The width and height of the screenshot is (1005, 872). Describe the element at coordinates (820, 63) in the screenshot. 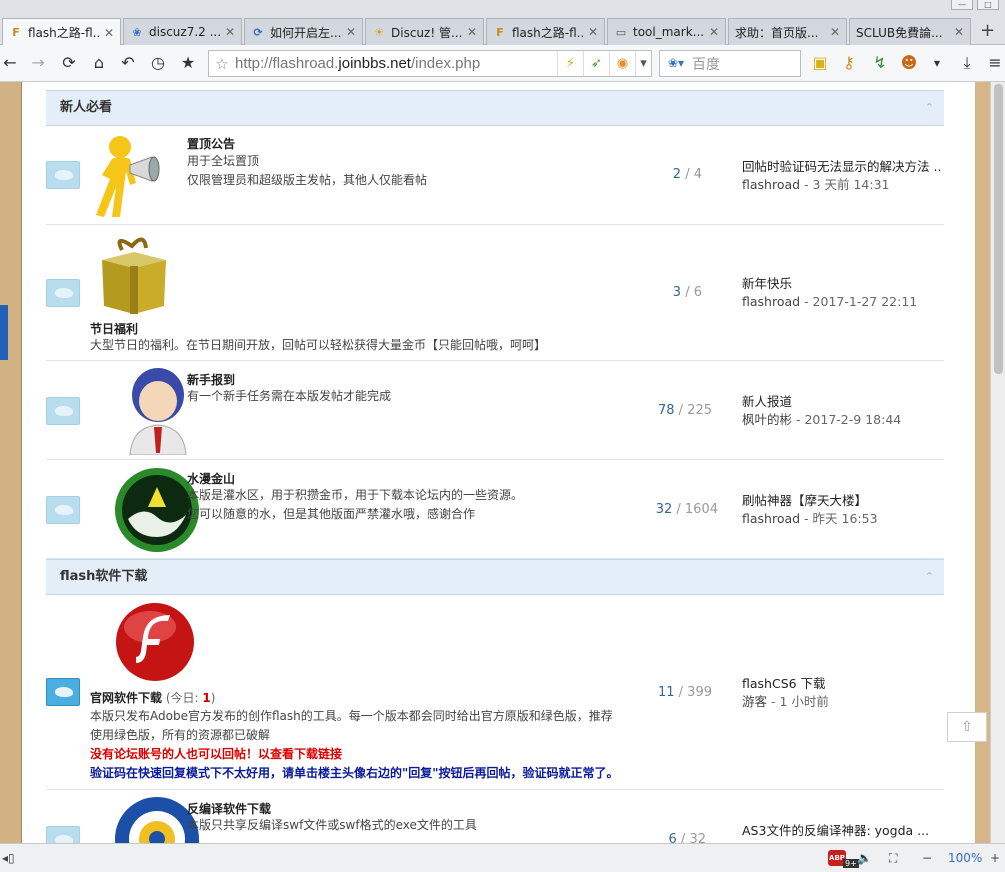

I see `note-icon: ▣` at that location.